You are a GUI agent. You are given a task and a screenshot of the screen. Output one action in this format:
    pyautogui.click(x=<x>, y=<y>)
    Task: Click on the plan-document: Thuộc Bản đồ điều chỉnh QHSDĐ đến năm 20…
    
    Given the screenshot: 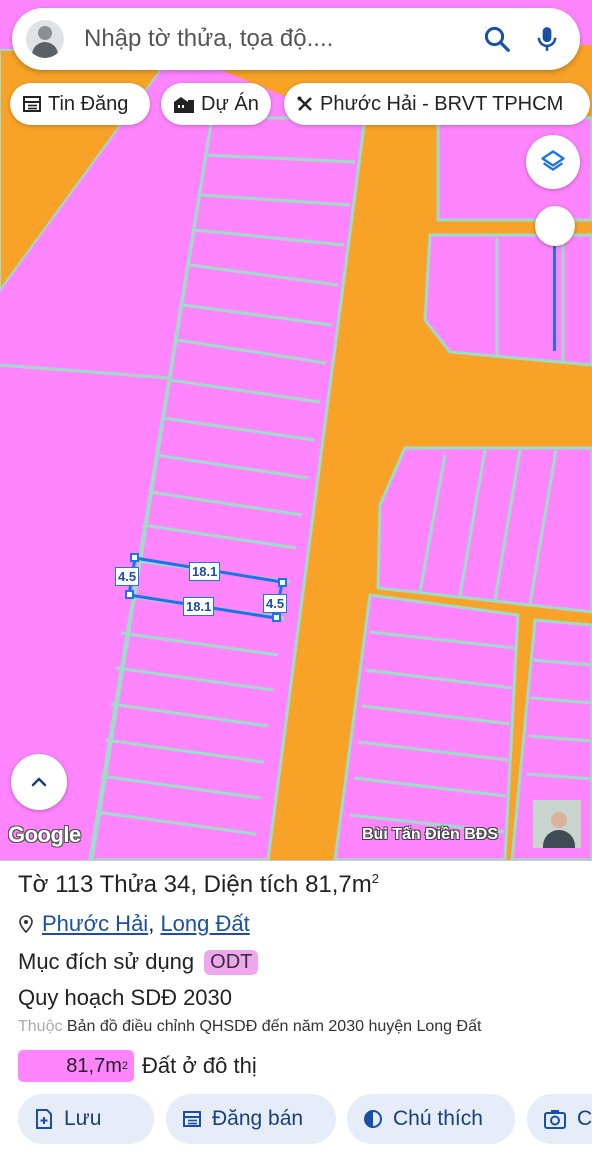 What is the action you would take?
    pyautogui.click(x=250, y=1026)
    